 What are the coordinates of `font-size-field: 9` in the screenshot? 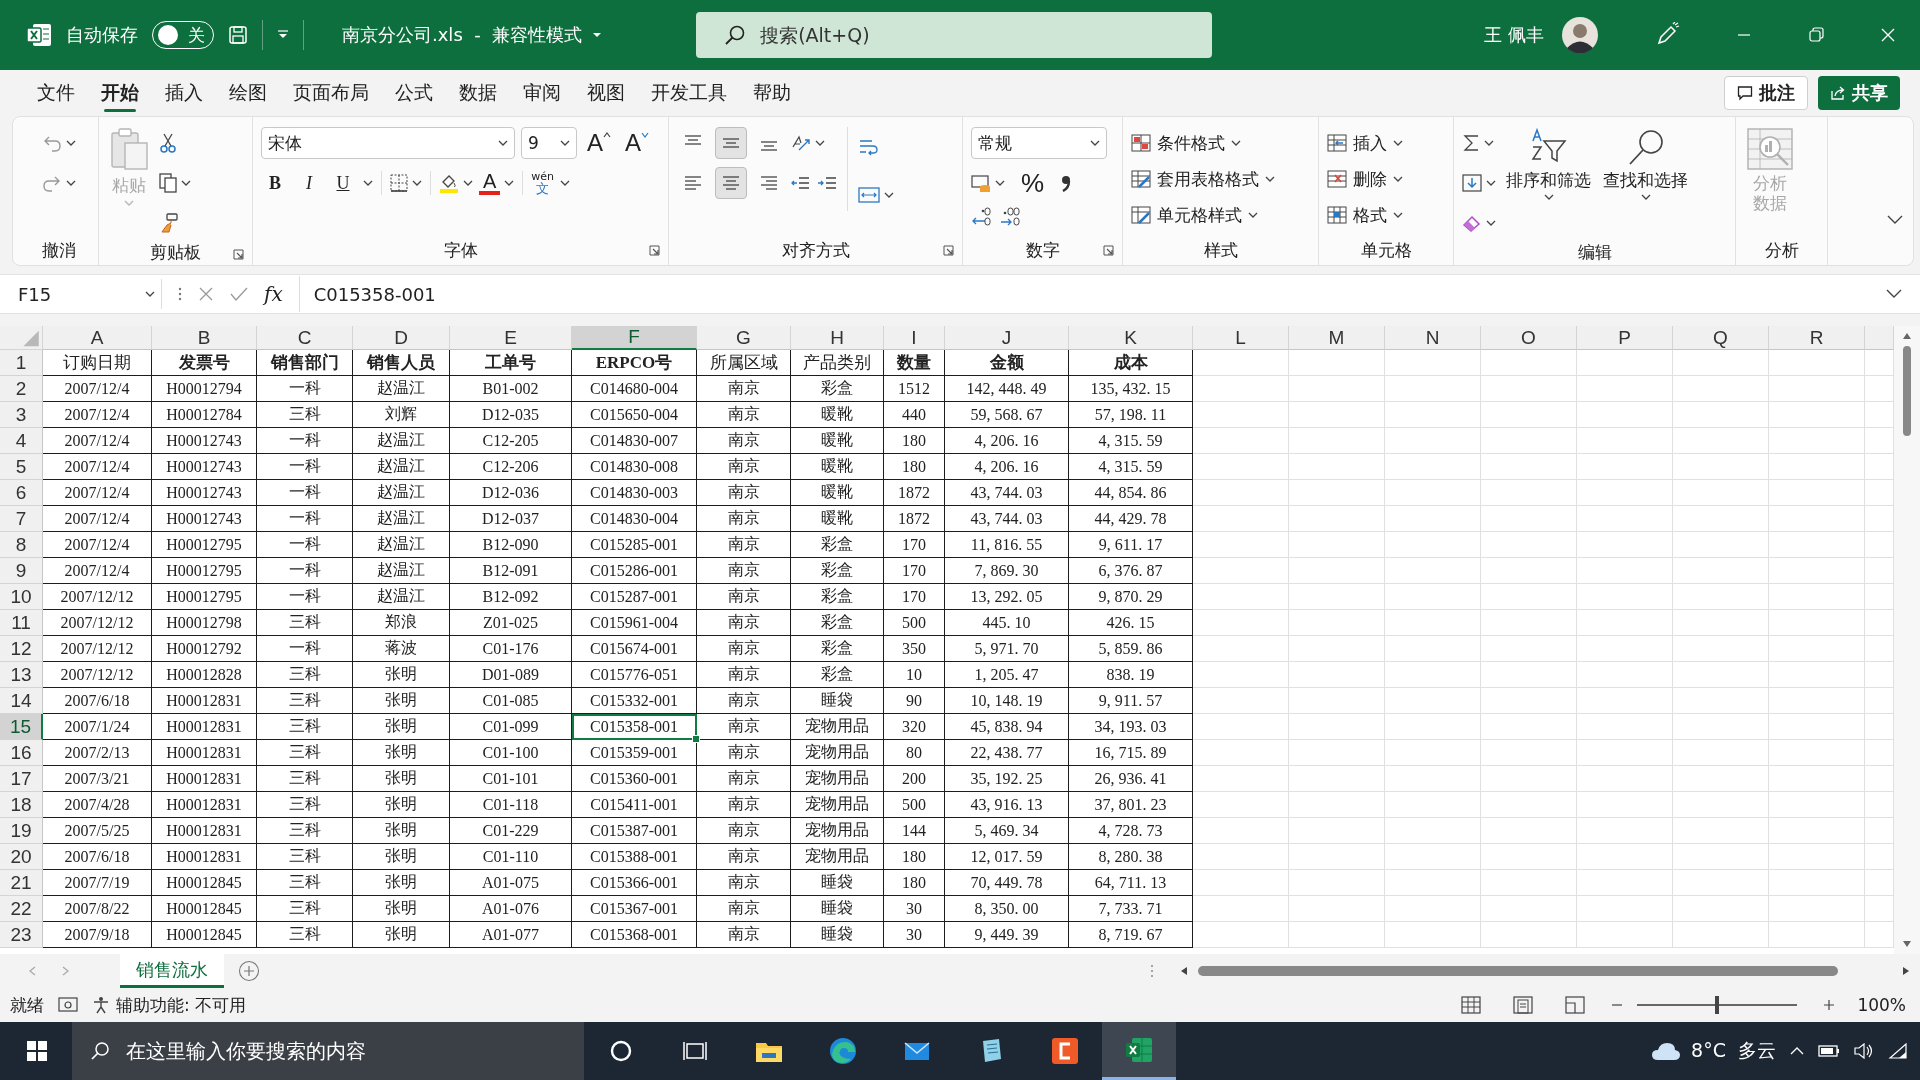 It's located at (549, 143).